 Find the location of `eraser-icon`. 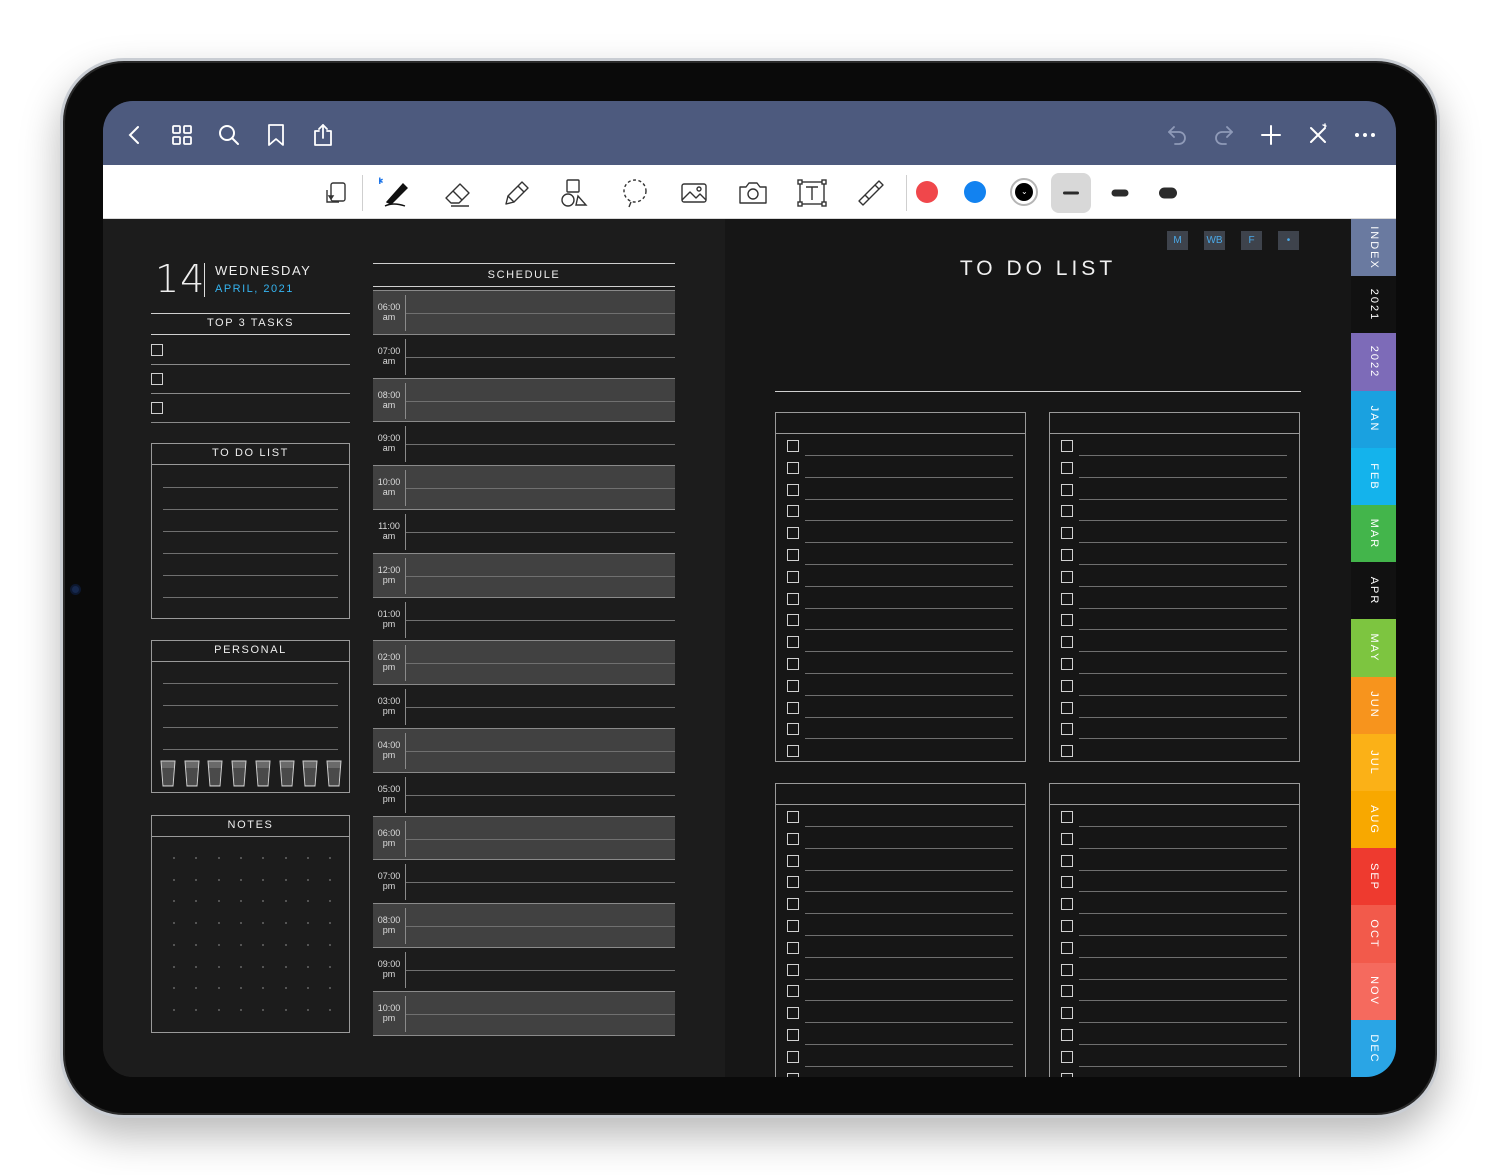

eraser-icon is located at coordinates (458, 193).